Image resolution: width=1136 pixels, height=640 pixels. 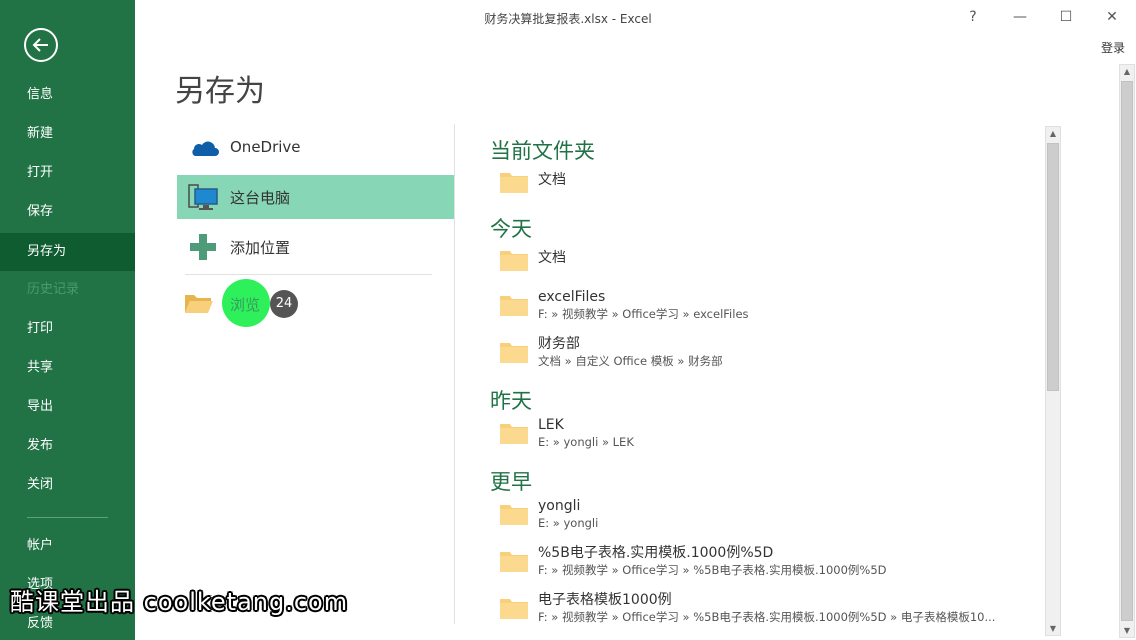 What do you see at coordinates (572, 297) in the screenshot?
I see `folder-name: excelFiles` at bounding box center [572, 297].